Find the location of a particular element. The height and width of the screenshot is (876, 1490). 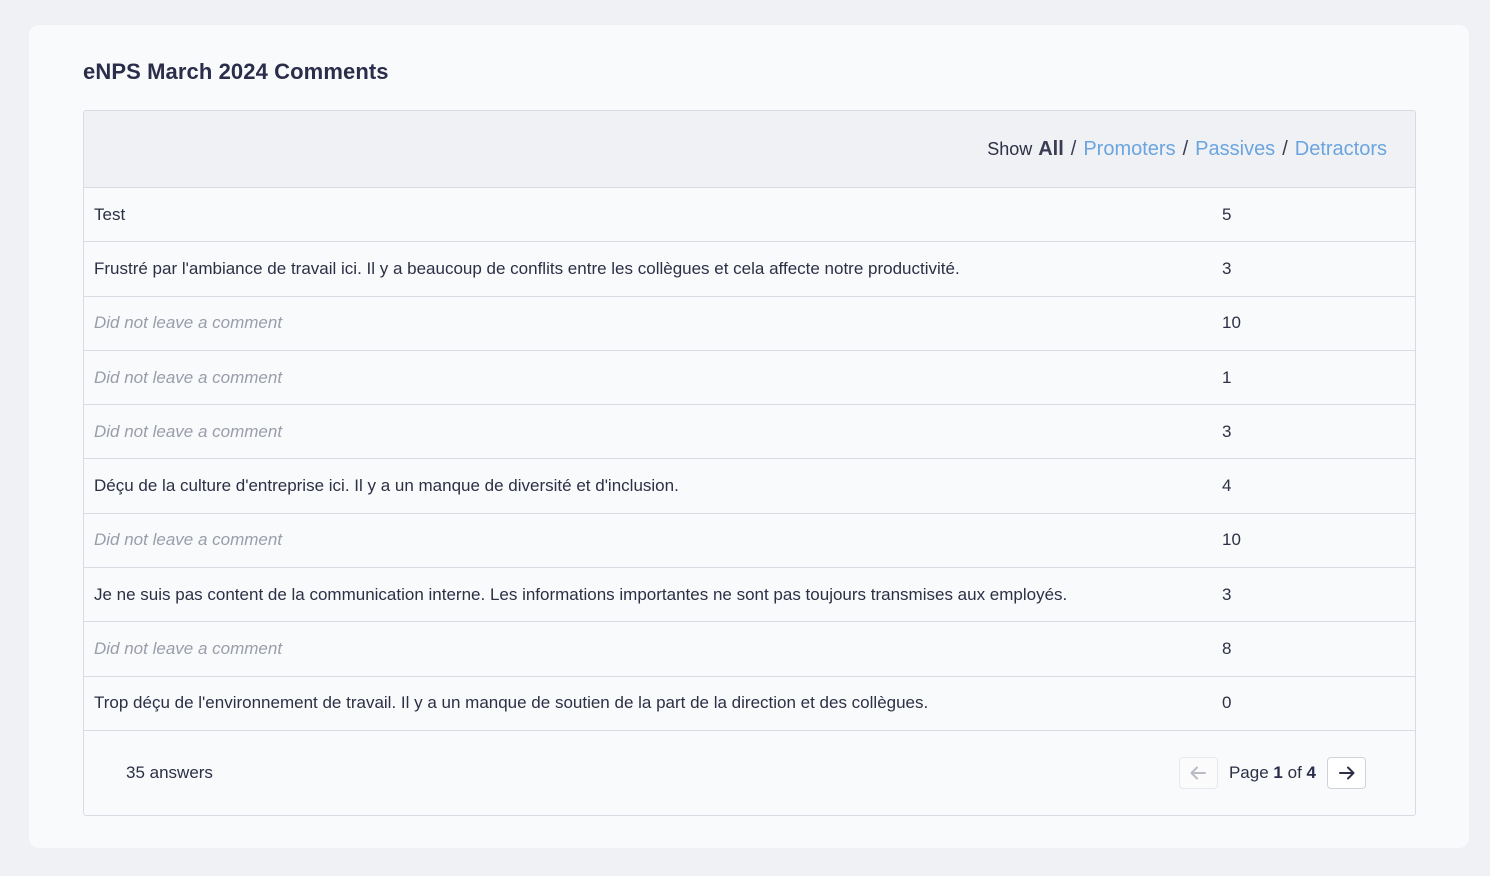

table-row: Did not leave a comment 8 is located at coordinates (749, 649).